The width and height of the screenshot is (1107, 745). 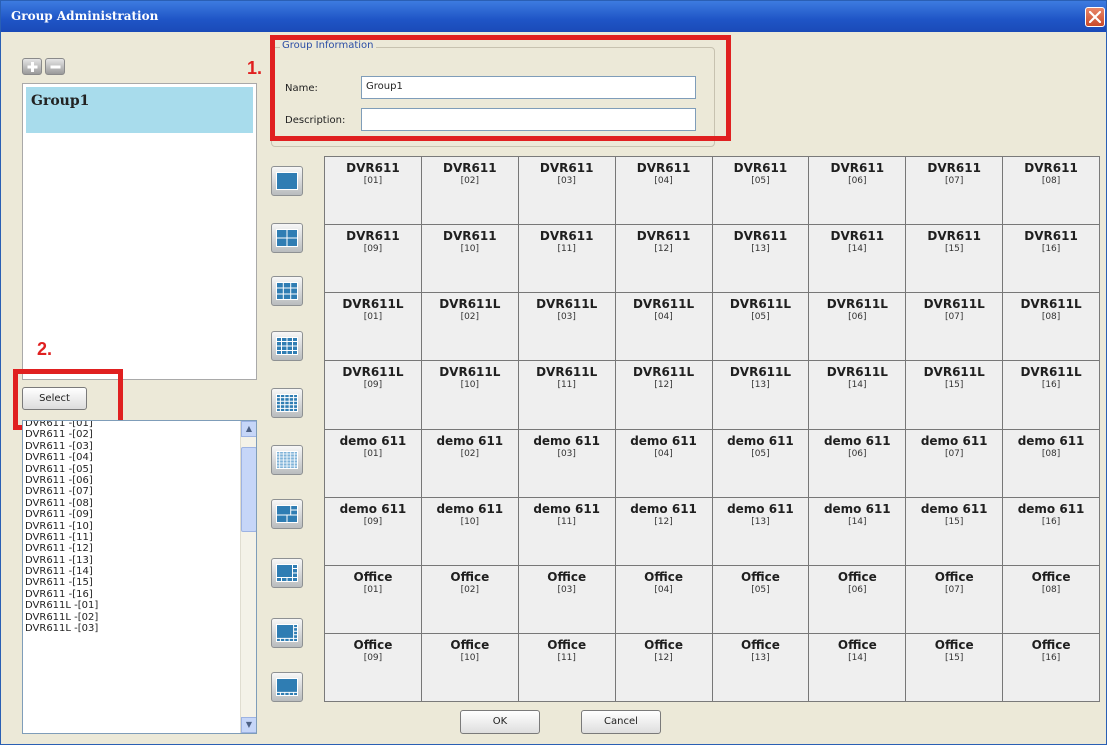 What do you see at coordinates (248, 577) in the screenshot?
I see `device-list-scrollbar: ▲ ▼` at bounding box center [248, 577].